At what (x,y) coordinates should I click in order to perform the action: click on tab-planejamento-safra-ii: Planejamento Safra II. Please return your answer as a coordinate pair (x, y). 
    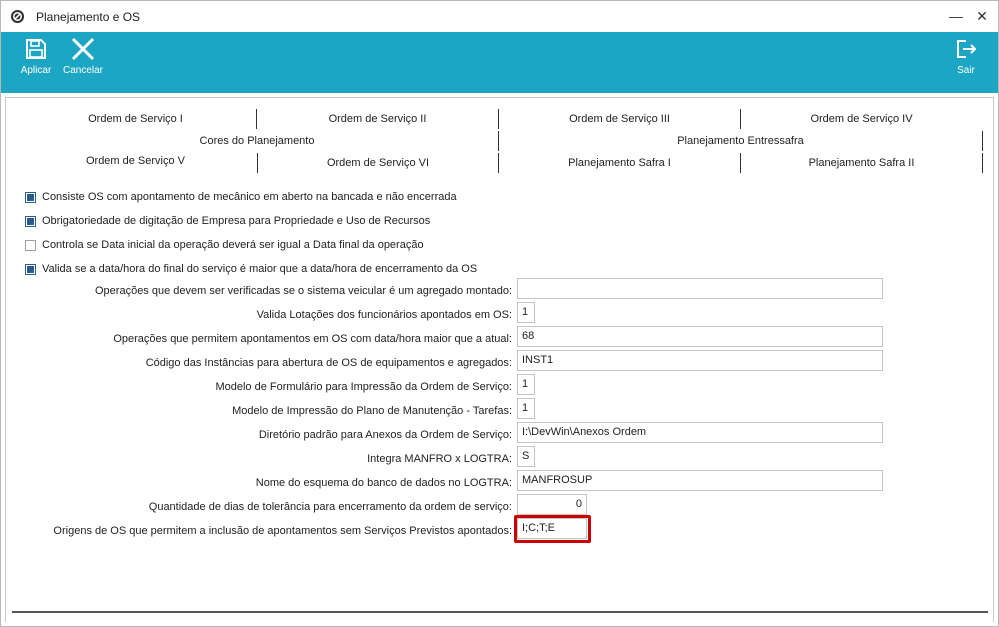
    Looking at the image, I should click on (861, 164).